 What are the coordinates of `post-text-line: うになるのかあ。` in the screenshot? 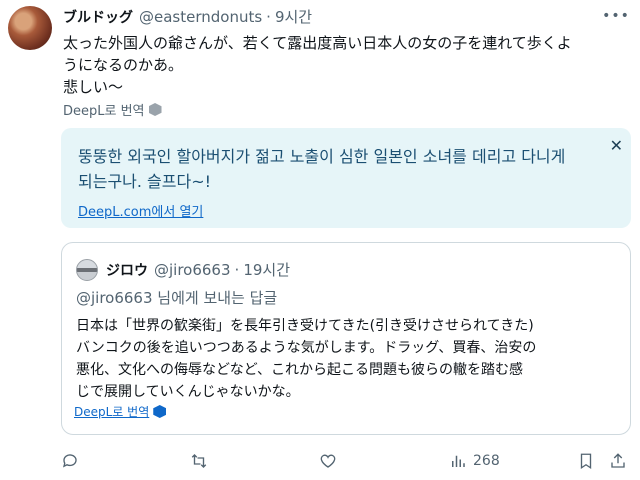 It's located at (123, 65).